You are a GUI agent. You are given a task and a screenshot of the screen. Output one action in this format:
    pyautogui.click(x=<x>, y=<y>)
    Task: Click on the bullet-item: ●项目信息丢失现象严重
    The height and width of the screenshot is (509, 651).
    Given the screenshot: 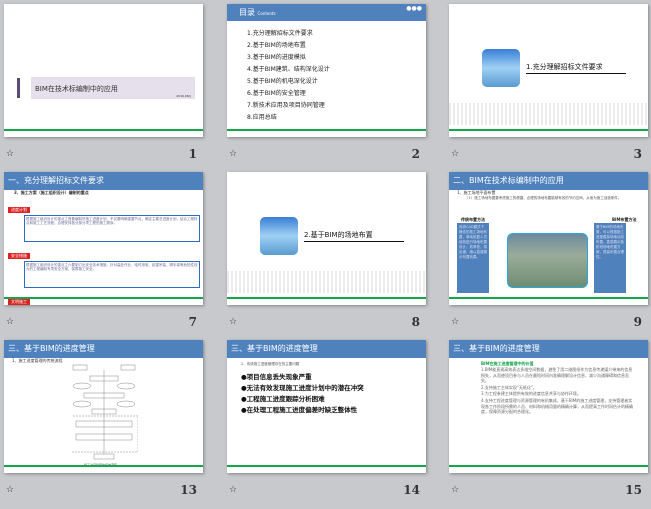 What is the action you would take?
    pyautogui.click(x=276, y=376)
    